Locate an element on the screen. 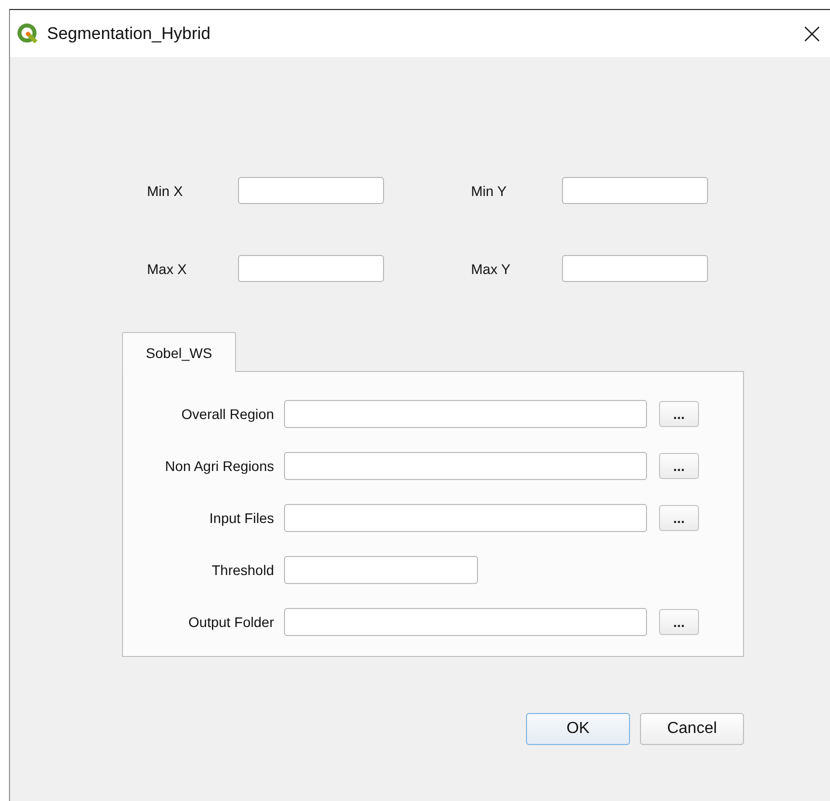  field-label: Non Agri Regions is located at coordinates (219, 466).